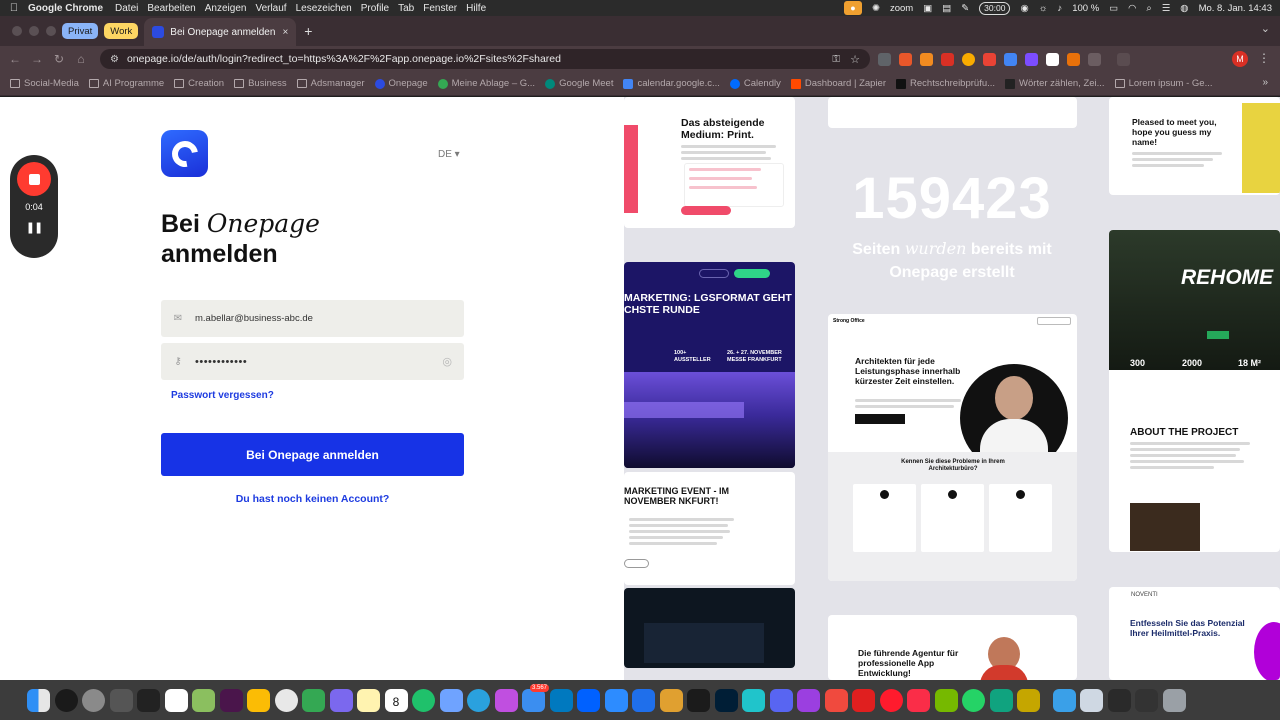 This screenshot has width=1280, height=720. I want to click on drive-icon, so click(313, 700).